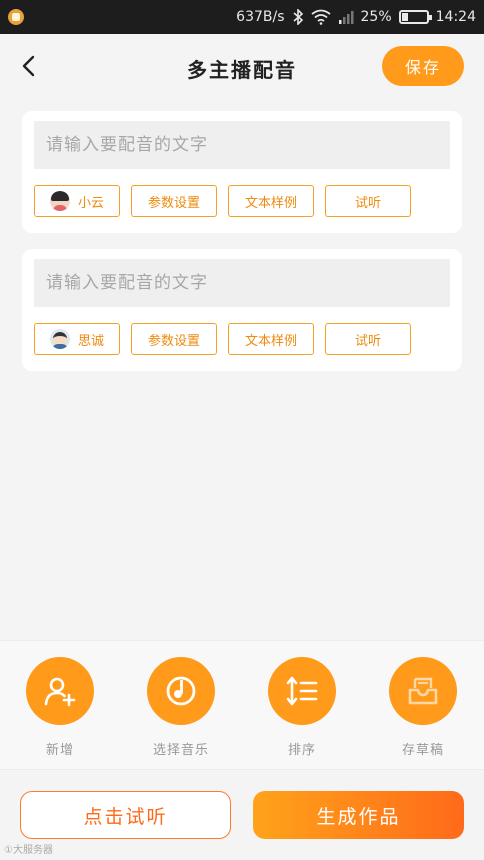 The width and height of the screenshot is (484, 860). I want to click on listen-all-button: 点击试听, so click(125, 815).